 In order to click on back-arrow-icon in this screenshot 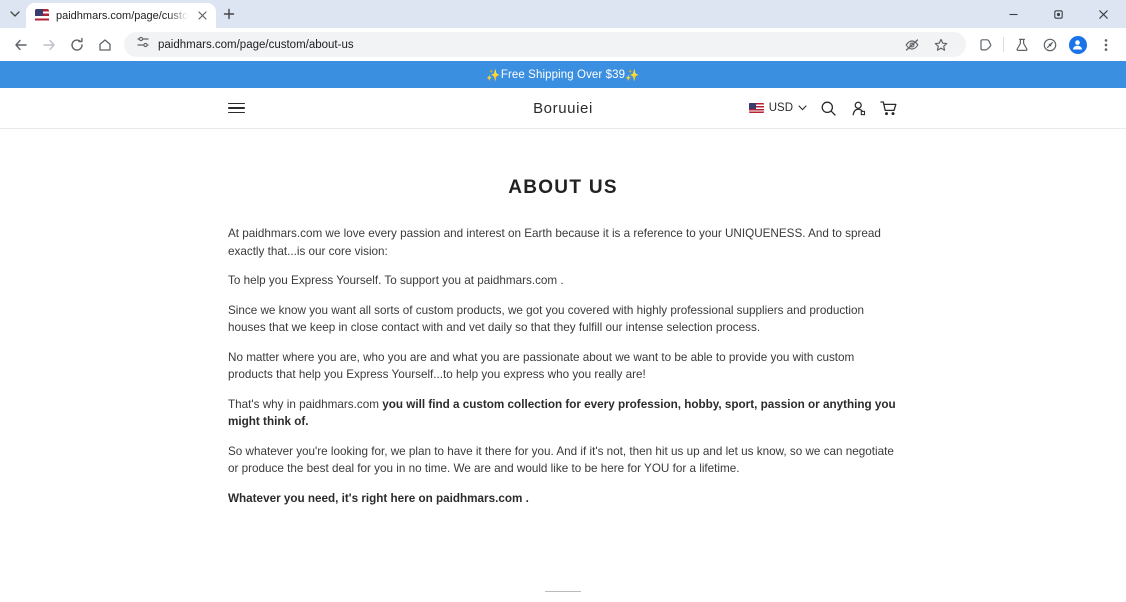, I will do `click(20, 44)`.